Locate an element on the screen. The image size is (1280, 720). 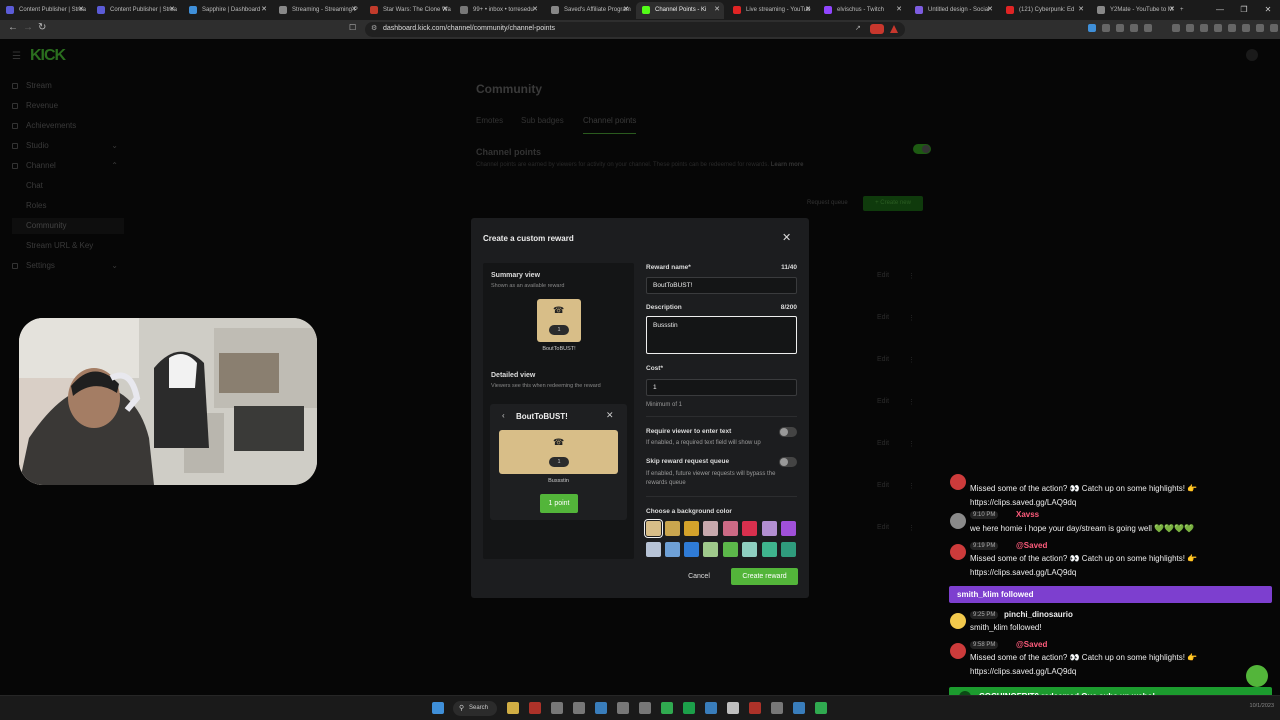
cancel-button: Cancel is located at coordinates (699, 576).